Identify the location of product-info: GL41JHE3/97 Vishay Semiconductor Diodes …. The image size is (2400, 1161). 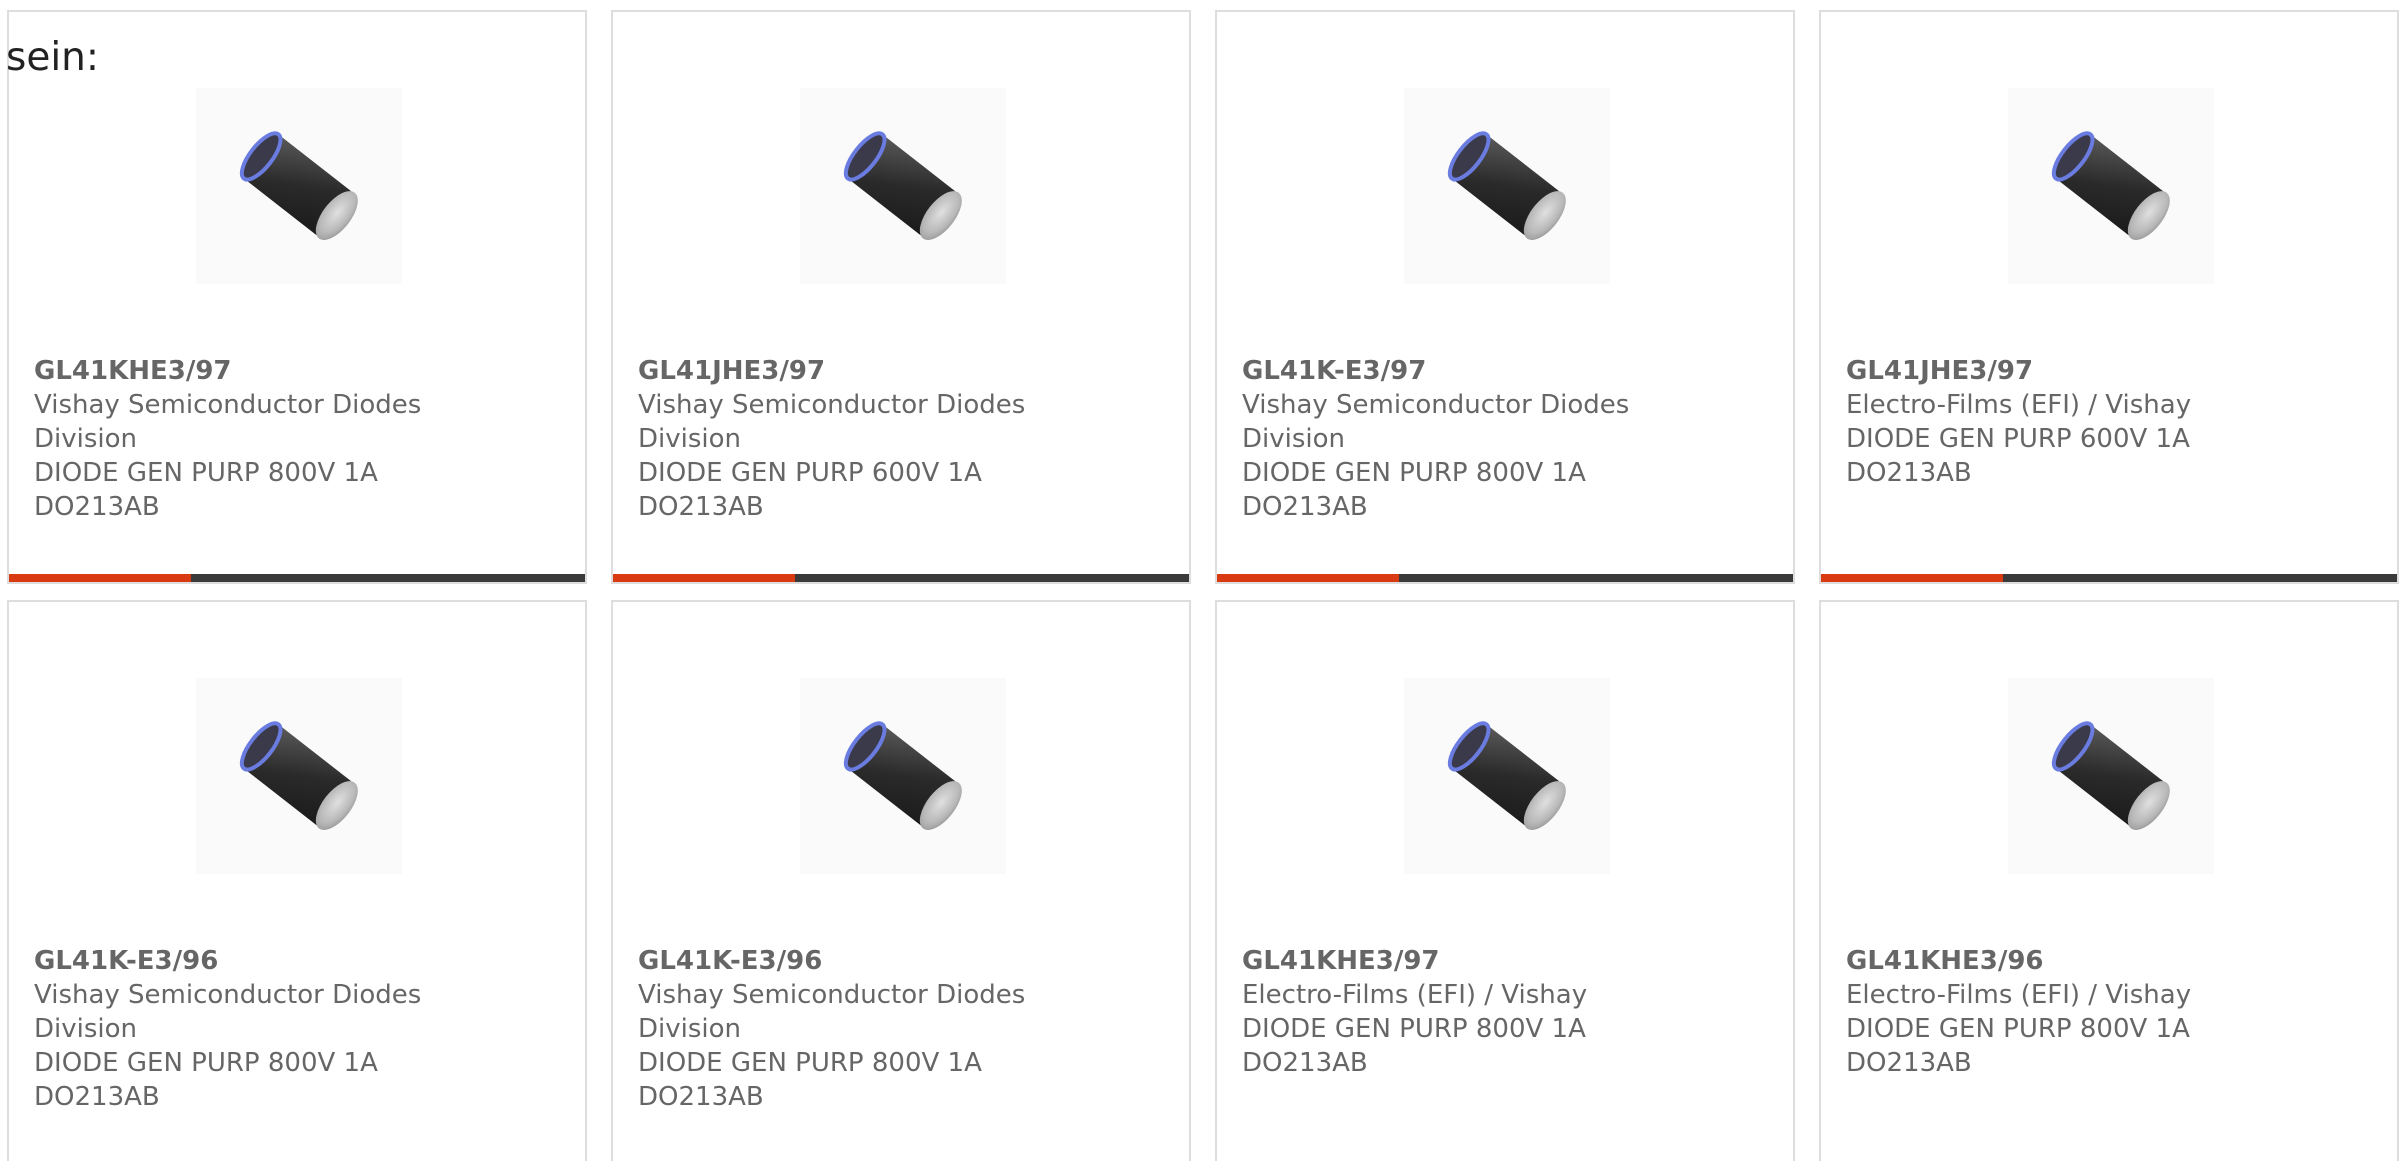
(848, 439).